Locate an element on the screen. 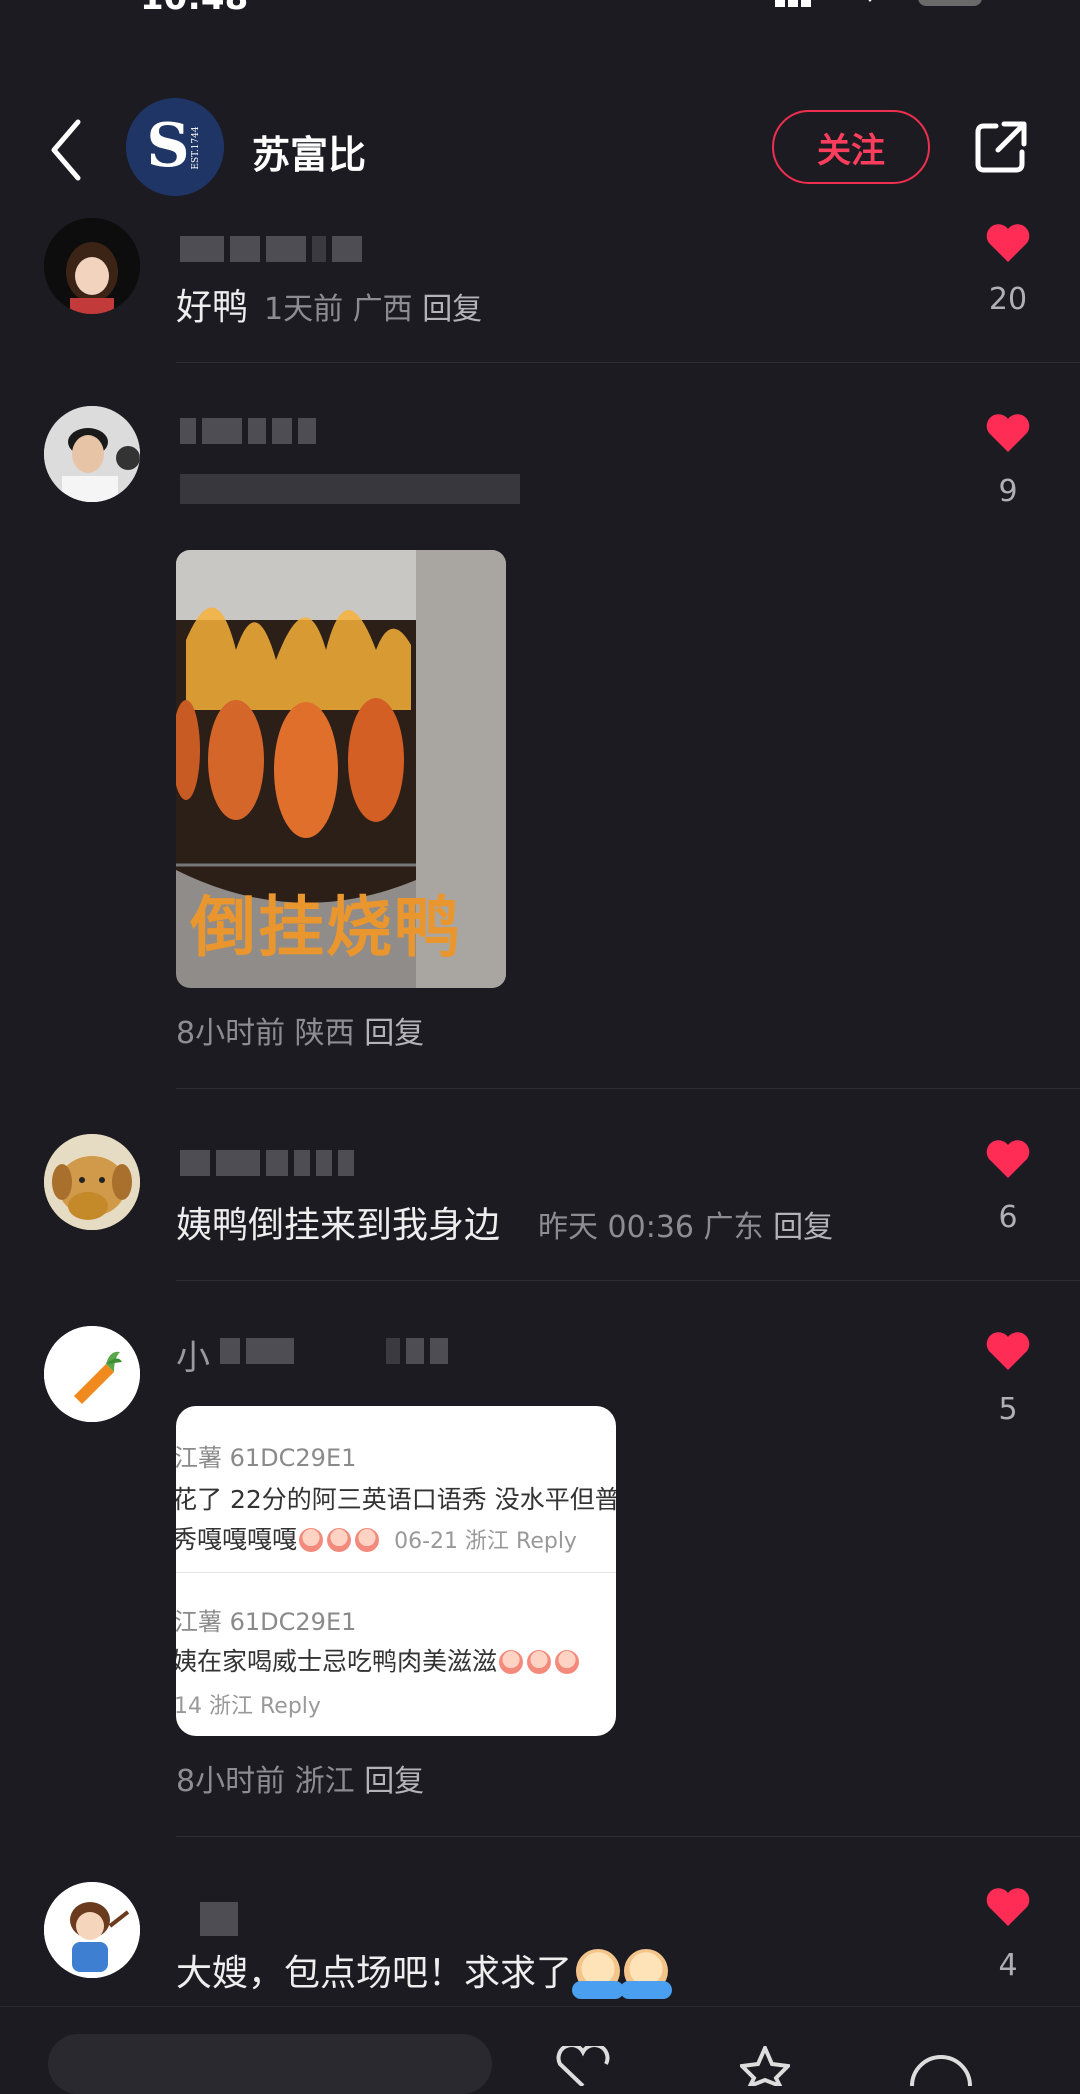 The height and width of the screenshot is (2094, 1080). account-avatar: S EST.1744 is located at coordinates (175, 147).